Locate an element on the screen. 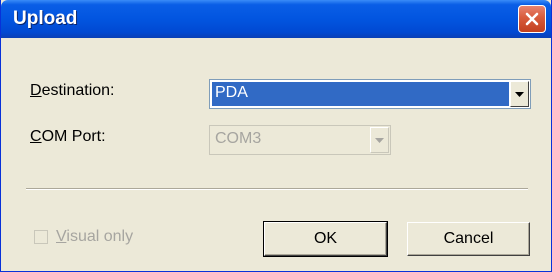  cancel-button: Cancel is located at coordinates (468, 239).